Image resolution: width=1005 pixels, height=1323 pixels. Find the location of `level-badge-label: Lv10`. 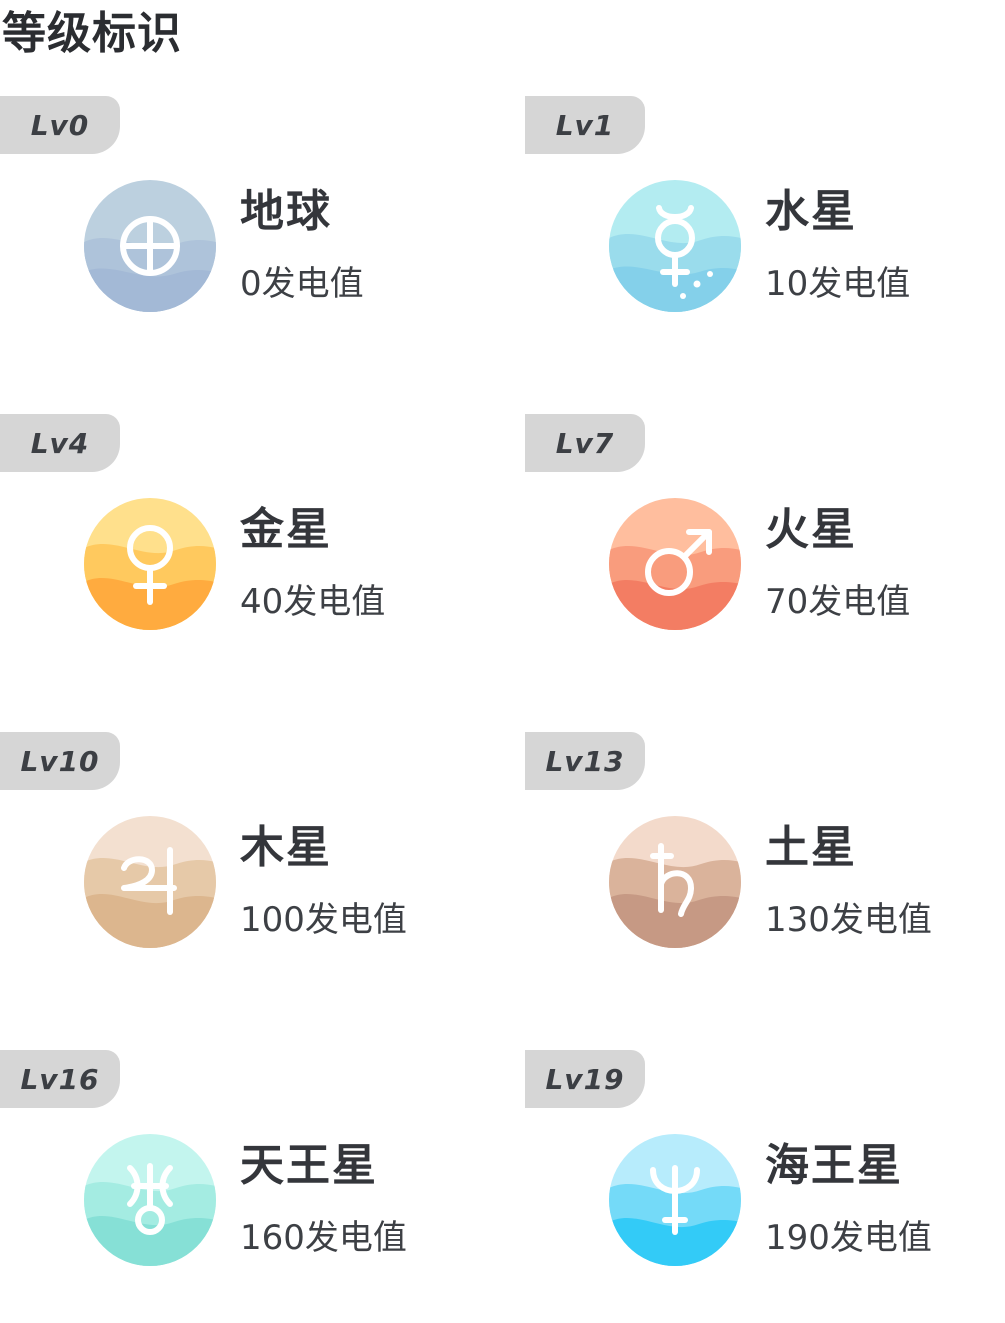

level-badge-label: Lv10 is located at coordinates (60, 761).